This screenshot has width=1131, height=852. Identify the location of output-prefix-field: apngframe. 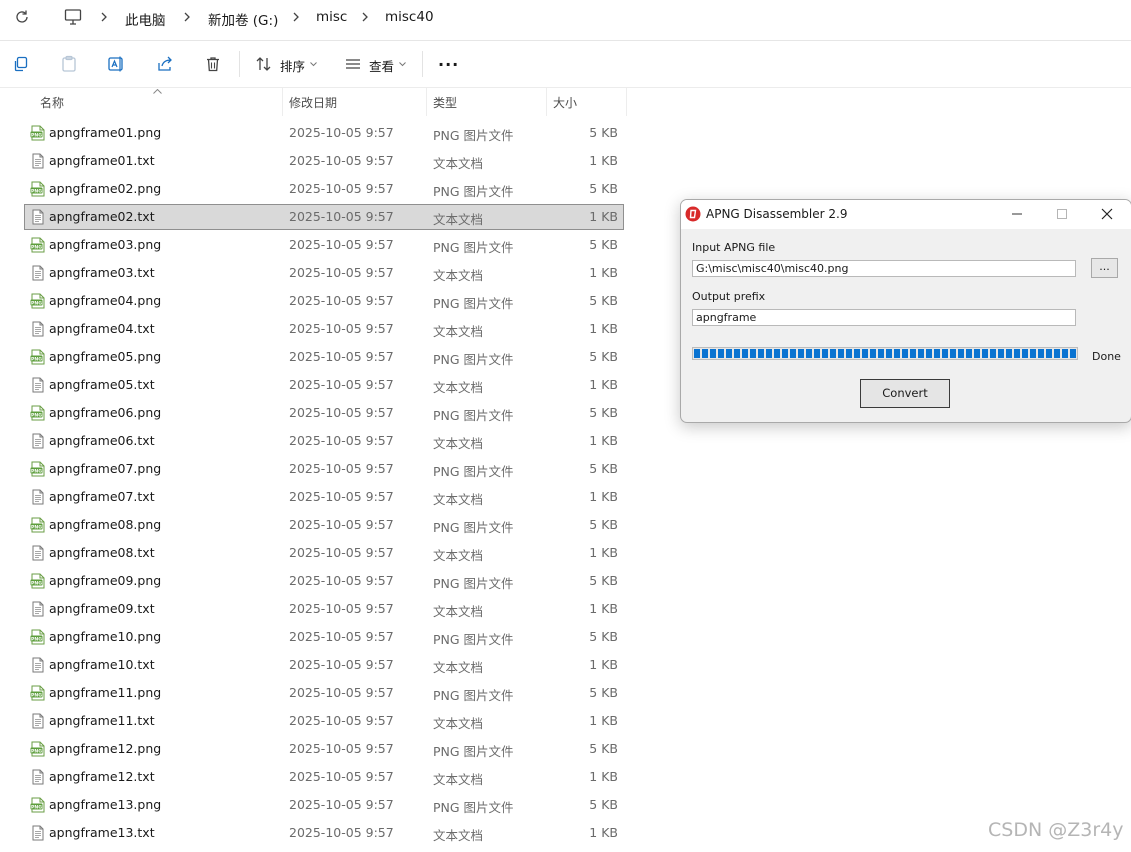
(884, 317).